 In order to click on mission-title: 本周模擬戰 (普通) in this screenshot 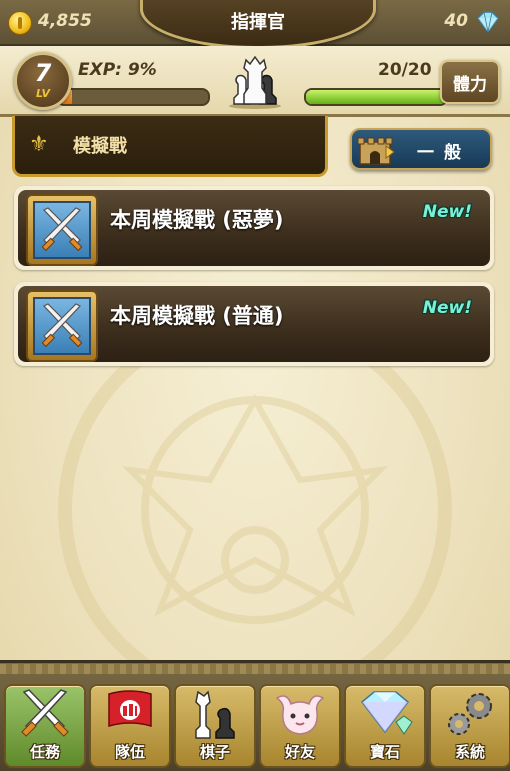, I will do `click(197, 316)`.